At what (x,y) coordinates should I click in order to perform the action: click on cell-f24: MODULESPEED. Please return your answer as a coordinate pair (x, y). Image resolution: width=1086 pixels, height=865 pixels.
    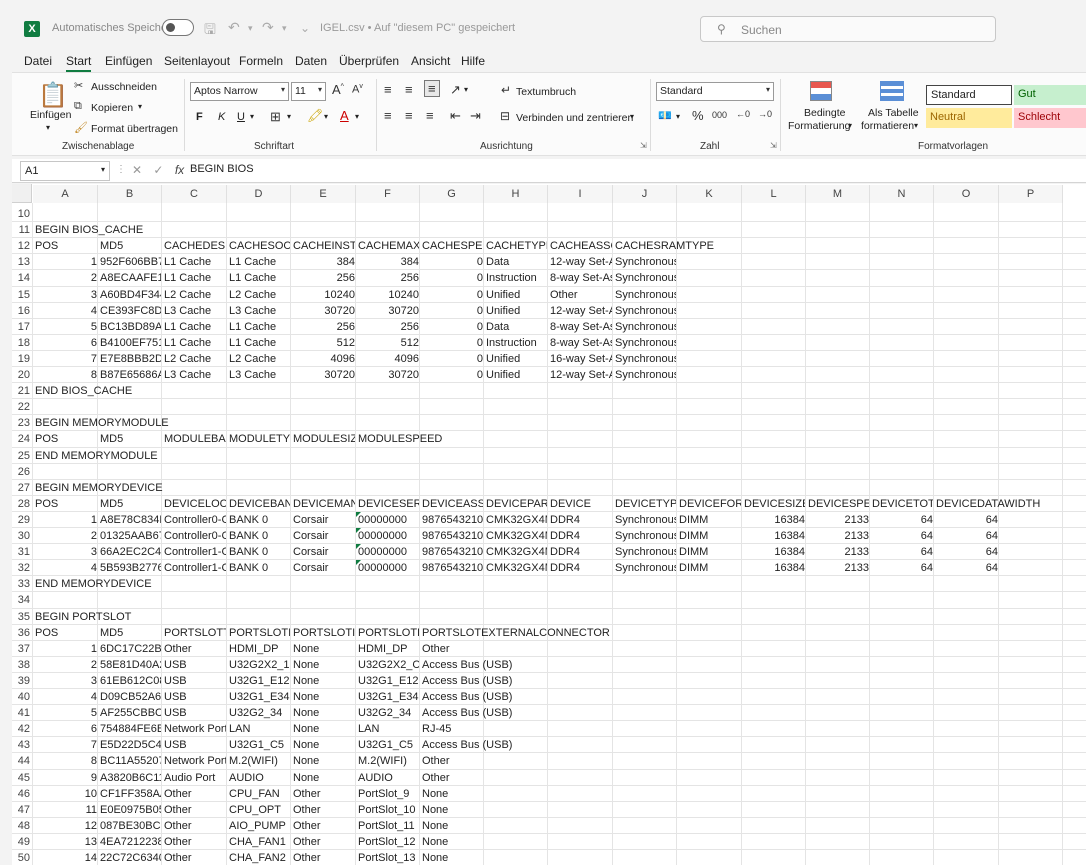
    Looking at the image, I should click on (721, 439).